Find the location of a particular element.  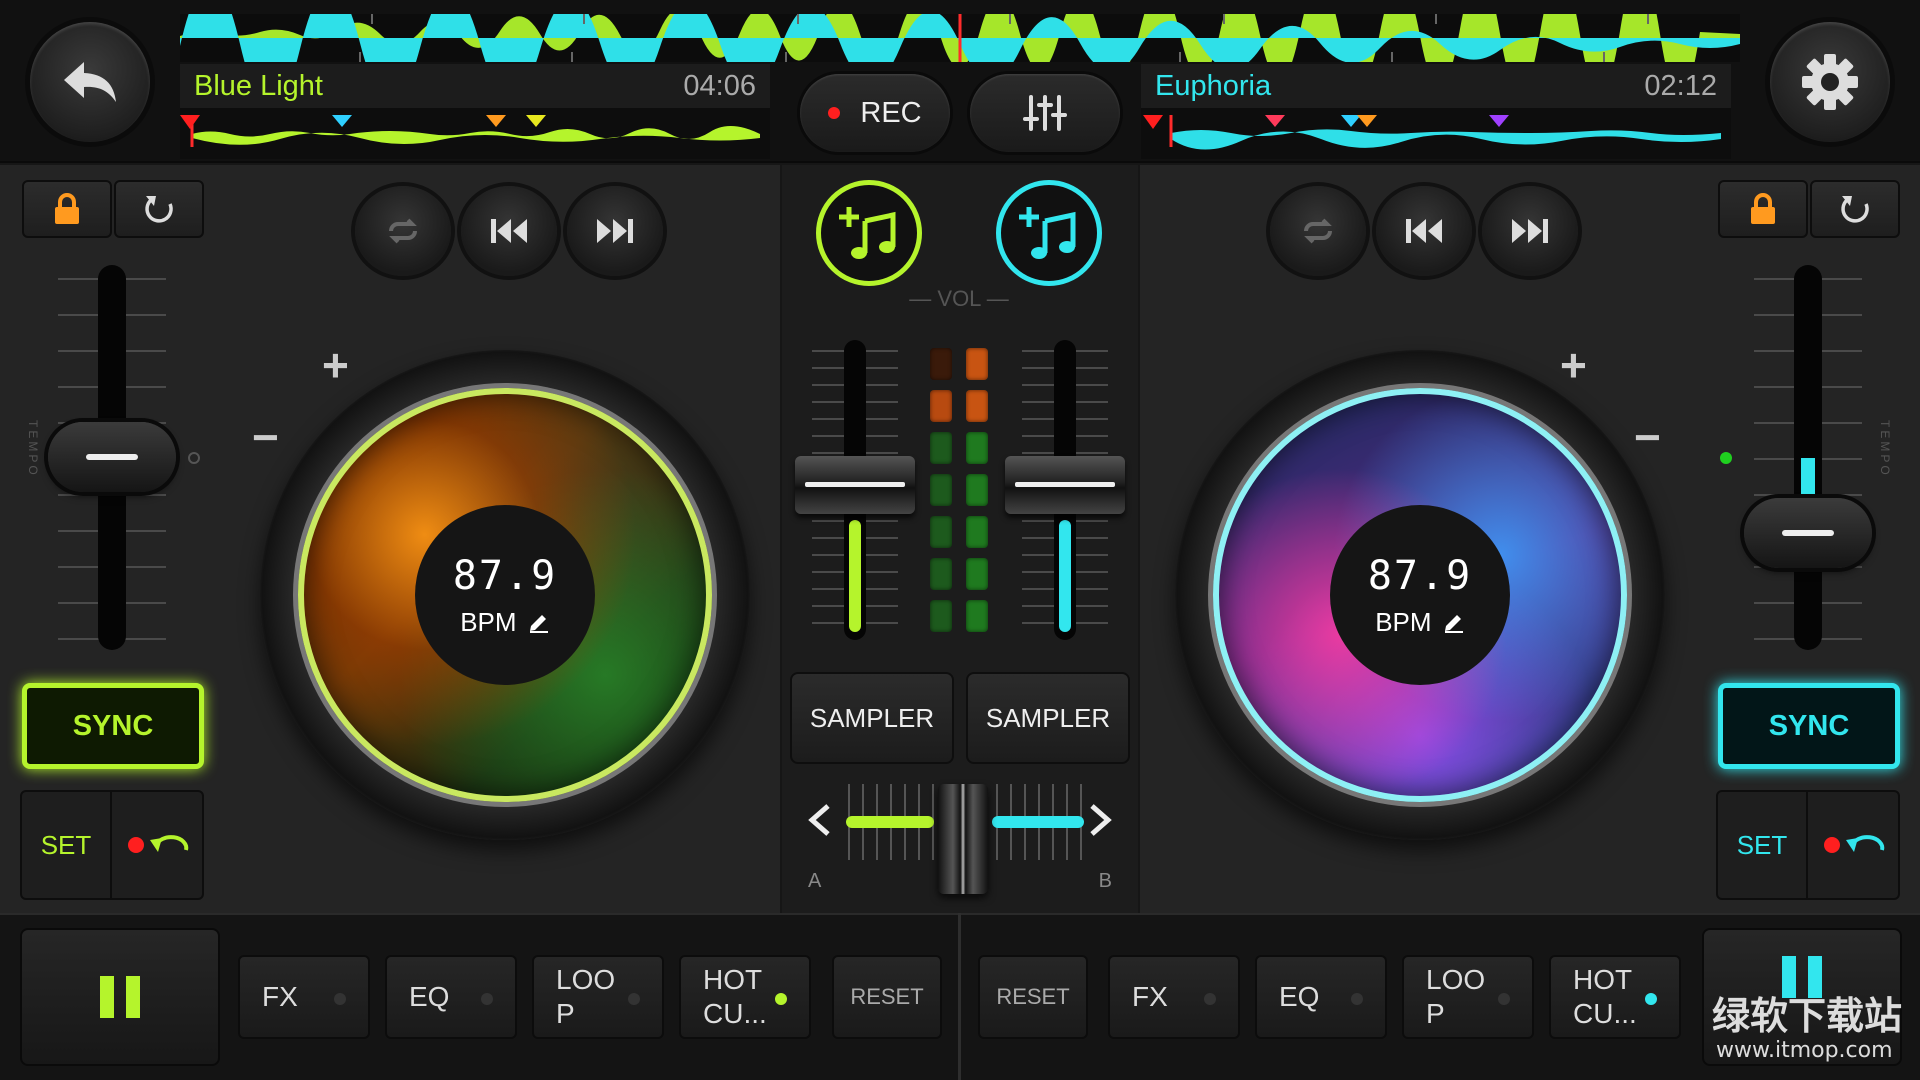

deck-a-turntable: 87.9 BPM is located at coordinates (505, 595).